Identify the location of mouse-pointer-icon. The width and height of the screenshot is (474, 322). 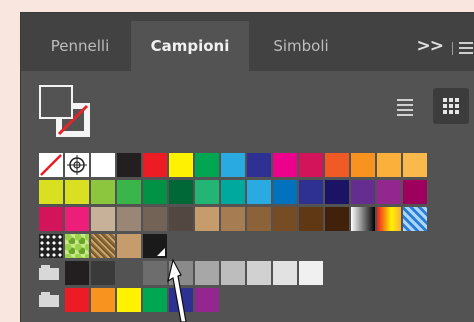
(177, 290).